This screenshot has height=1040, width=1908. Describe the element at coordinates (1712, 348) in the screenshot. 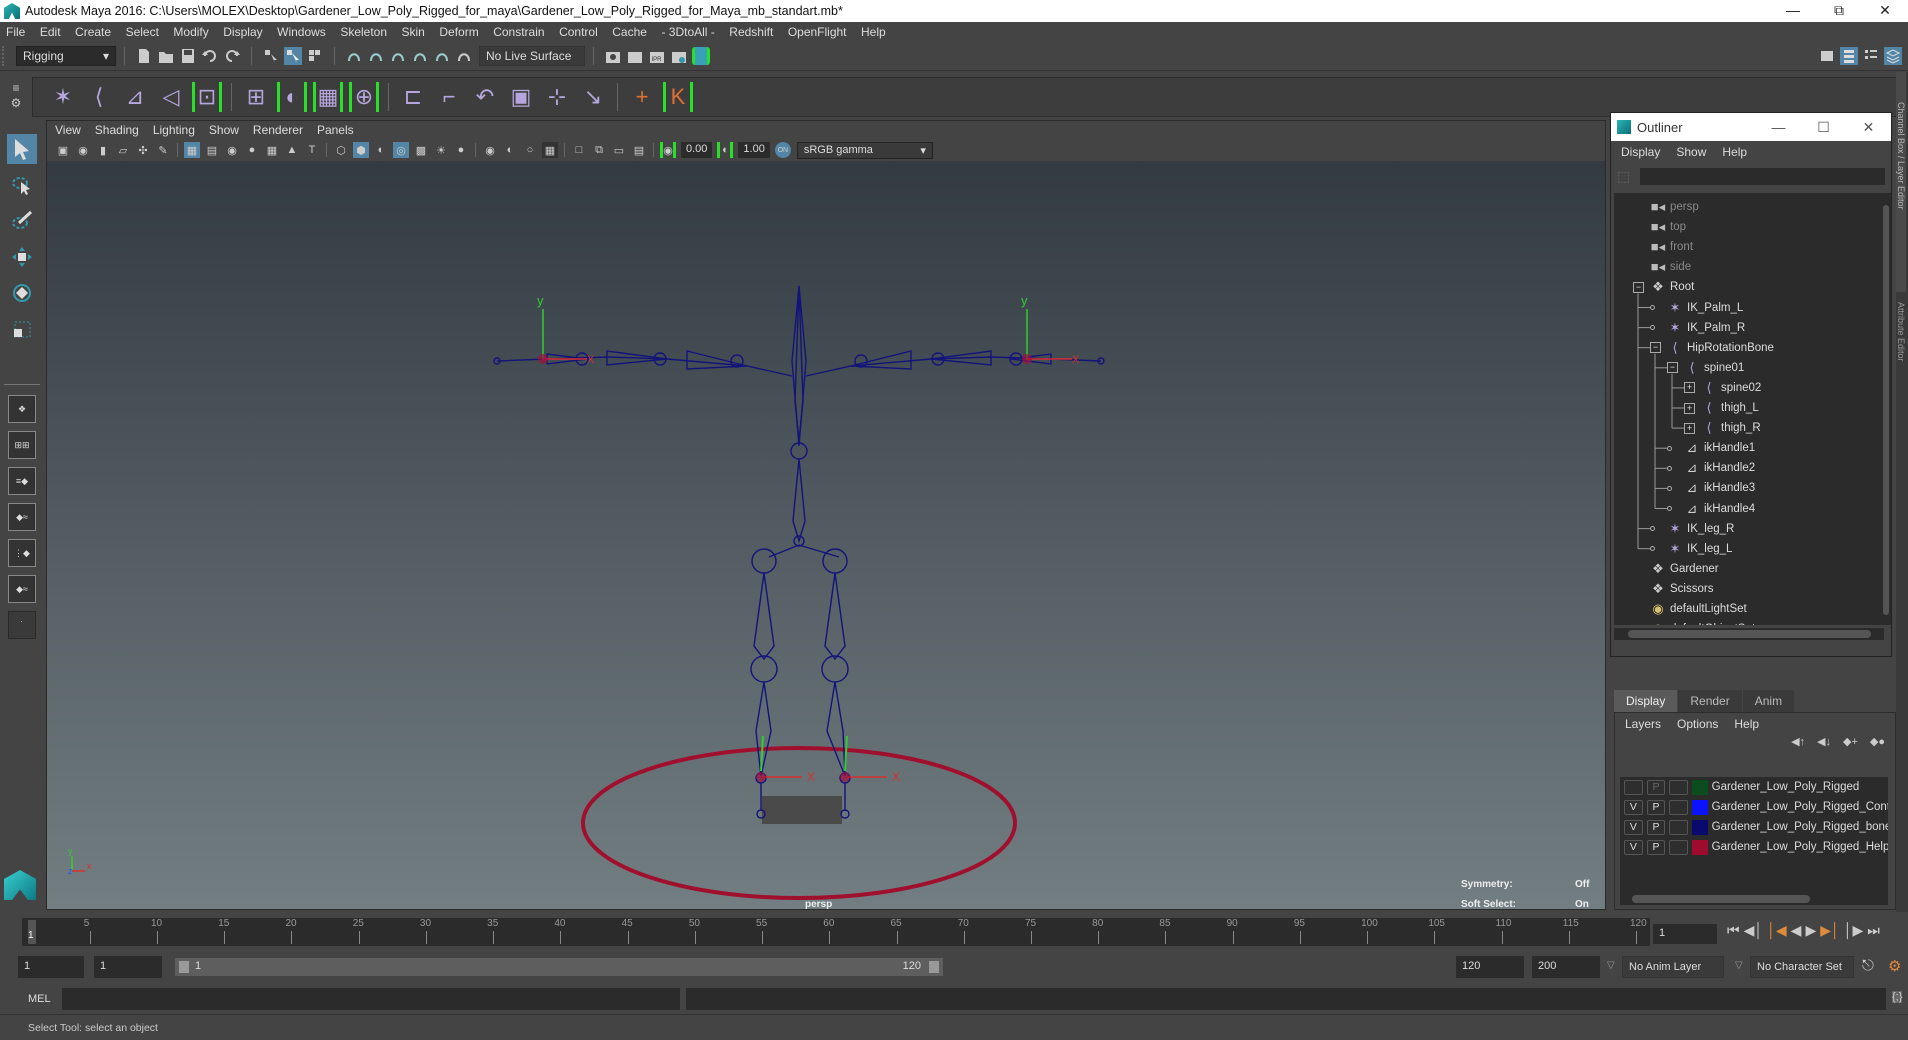

I see `outliner-item: − ⟨ HipRotationBone` at that location.